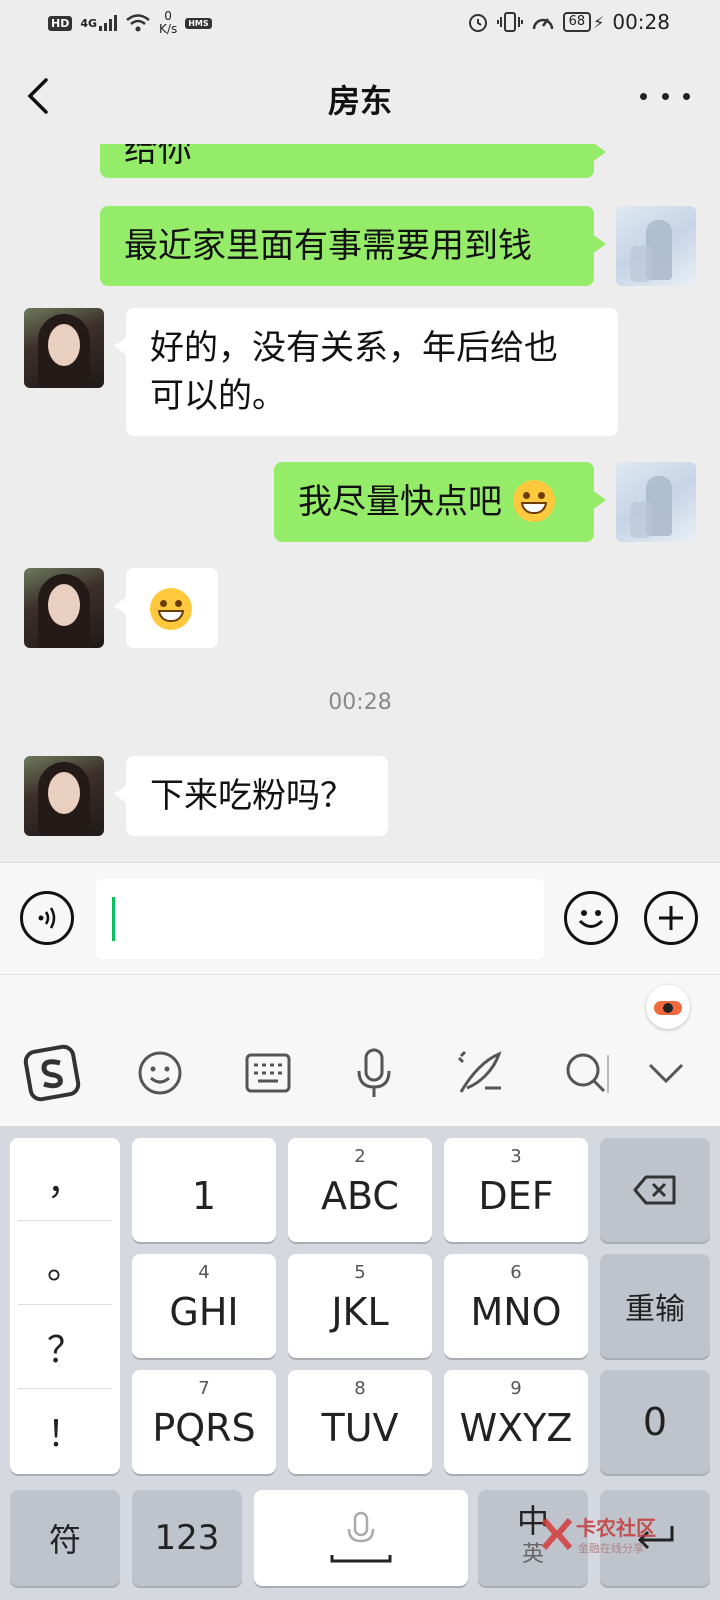 The height and width of the screenshot is (1600, 720). Describe the element at coordinates (516, 1196) in the screenshot. I see `key-label: DEF` at that location.